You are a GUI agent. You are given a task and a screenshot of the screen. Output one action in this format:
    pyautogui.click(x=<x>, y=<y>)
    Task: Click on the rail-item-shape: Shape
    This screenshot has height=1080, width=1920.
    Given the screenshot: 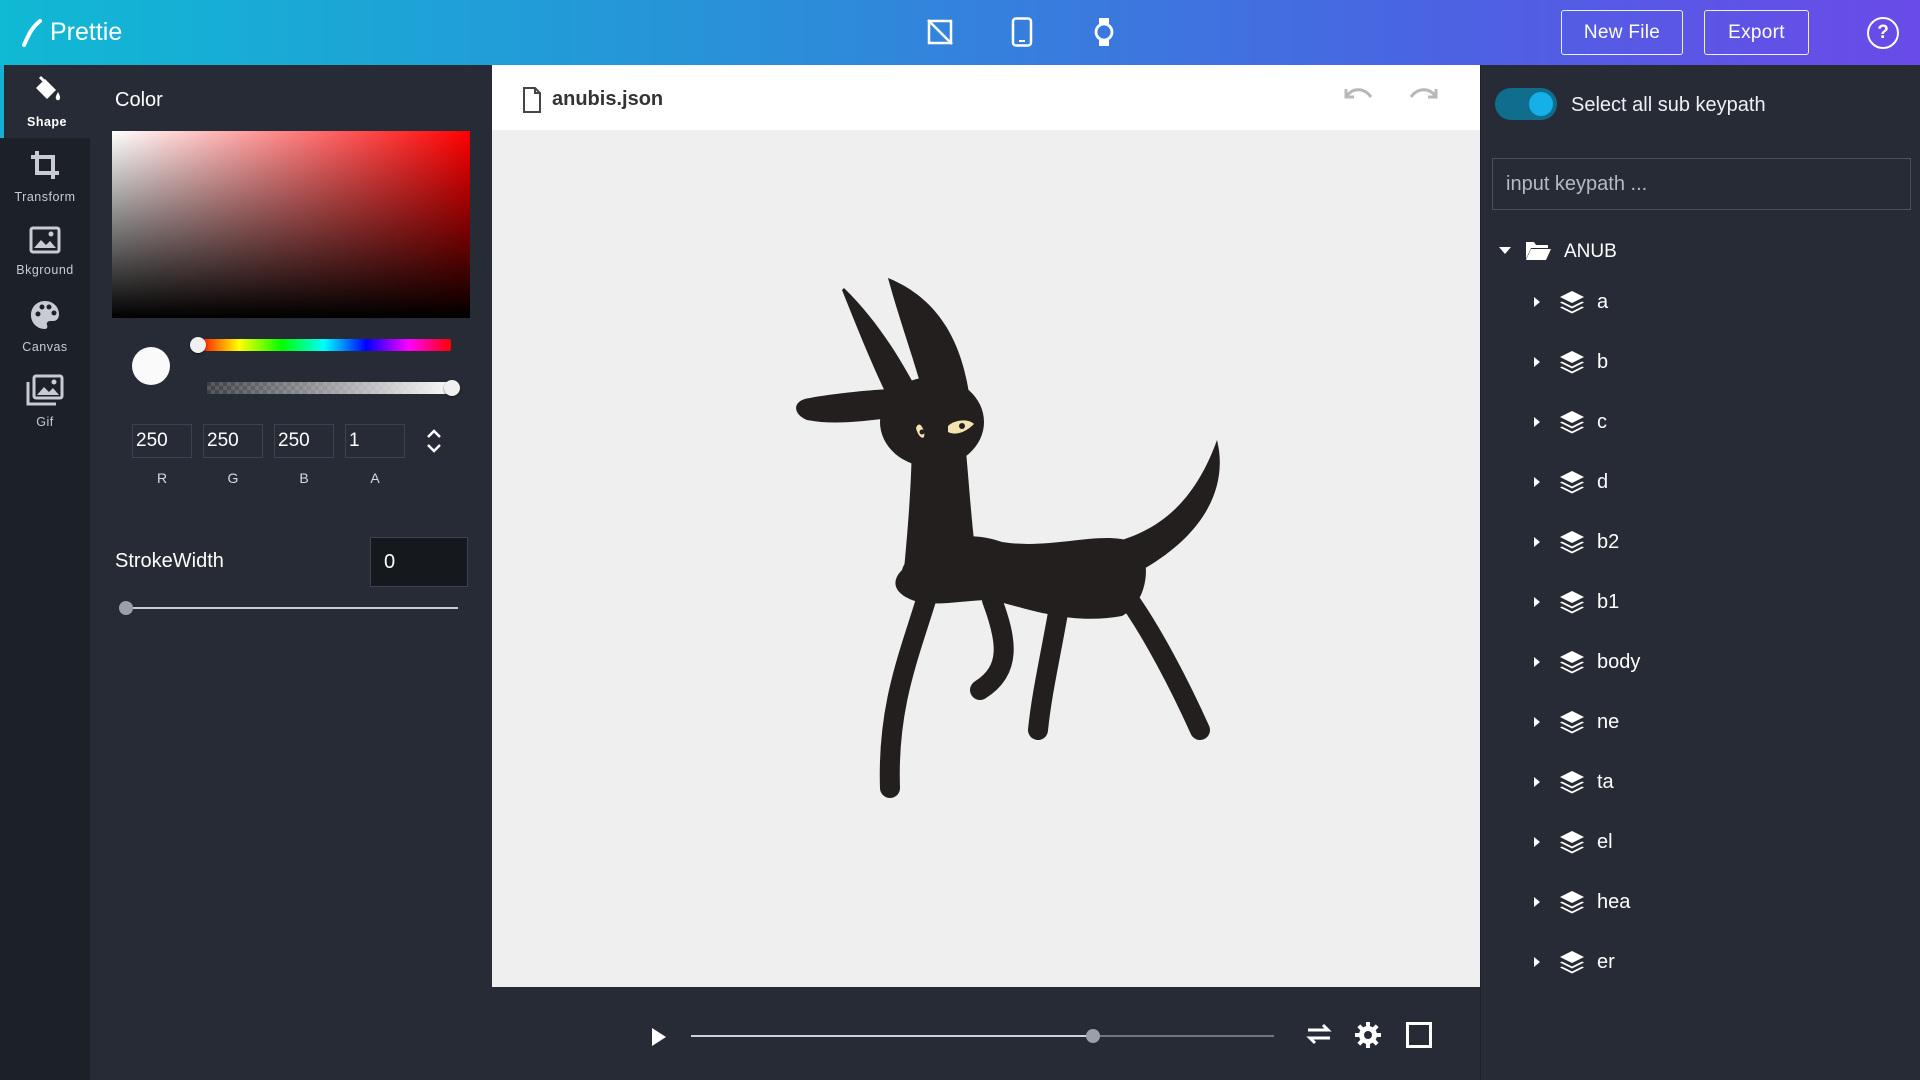 What is the action you would take?
    pyautogui.click(x=45, y=101)
    